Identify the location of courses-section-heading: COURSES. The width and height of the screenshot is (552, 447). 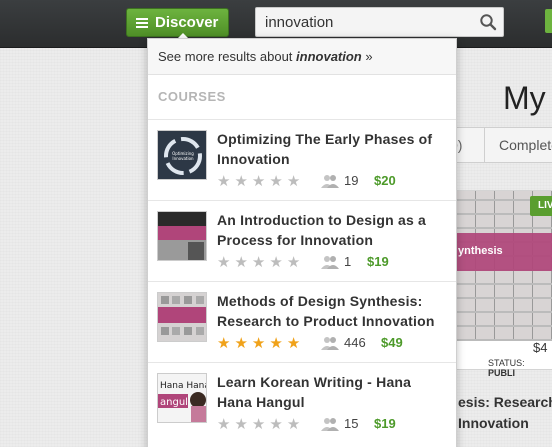
(192, 96).